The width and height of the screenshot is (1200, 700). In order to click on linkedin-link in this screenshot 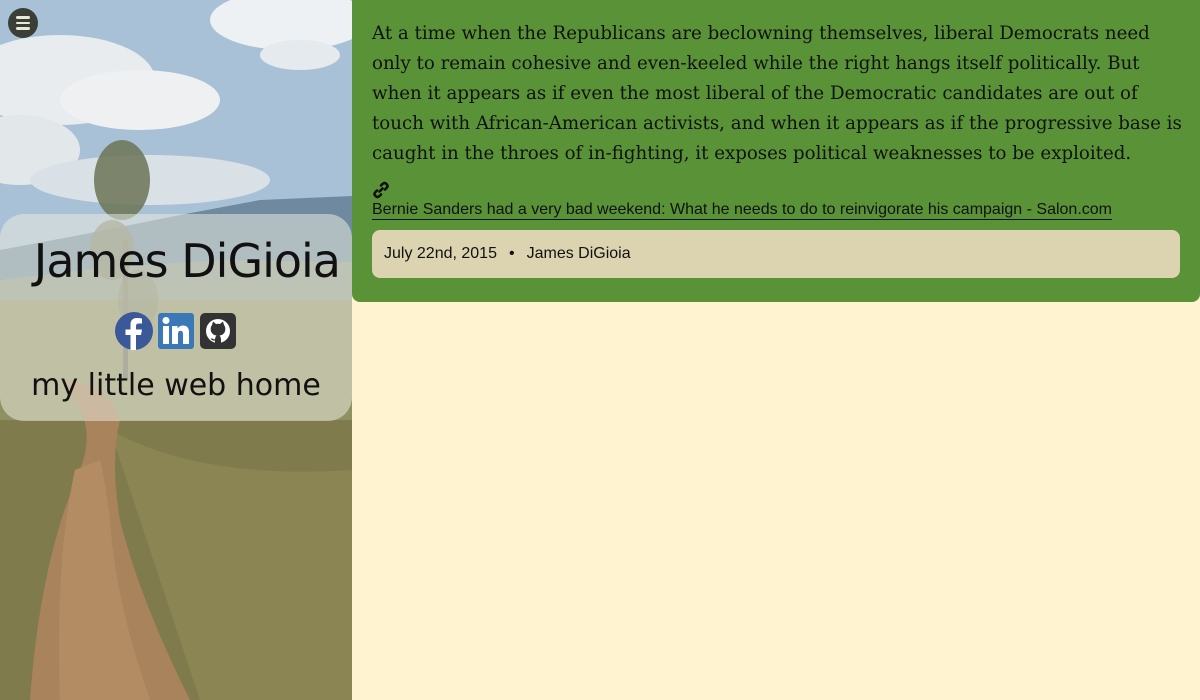, I will do `click(176, 331)`.